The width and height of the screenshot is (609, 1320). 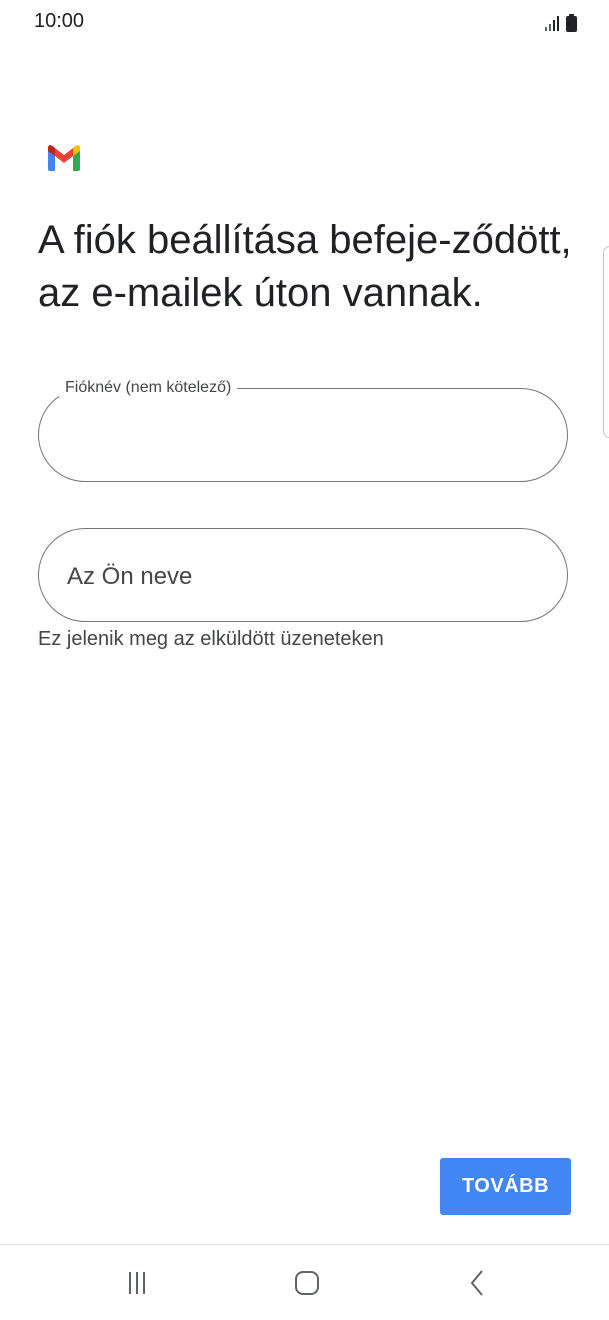 What do you see at coordinates (303, 437) in the screenshot?
I see `account-name-input` at bounding box center [303, 437].